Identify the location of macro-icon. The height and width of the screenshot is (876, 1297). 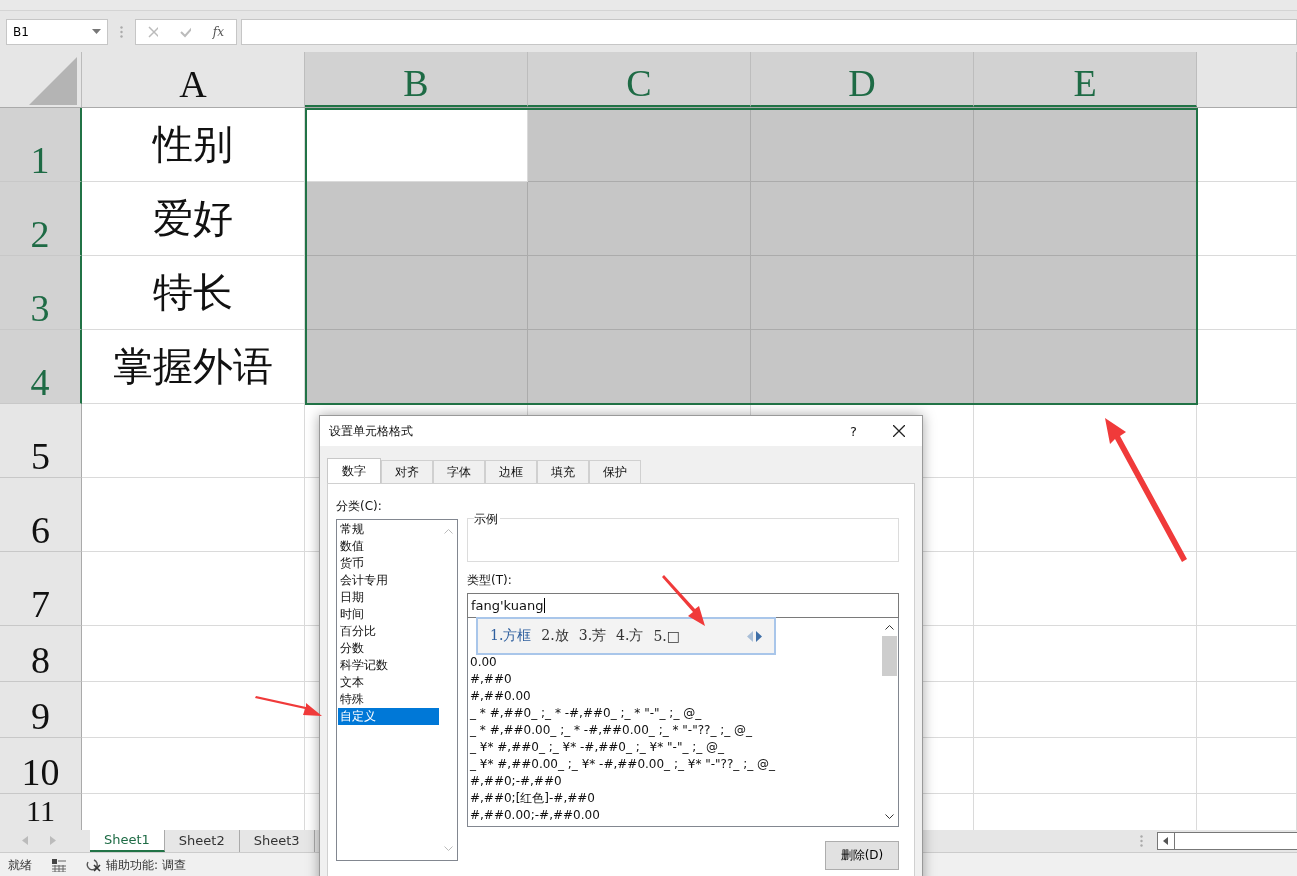
(59, 865).